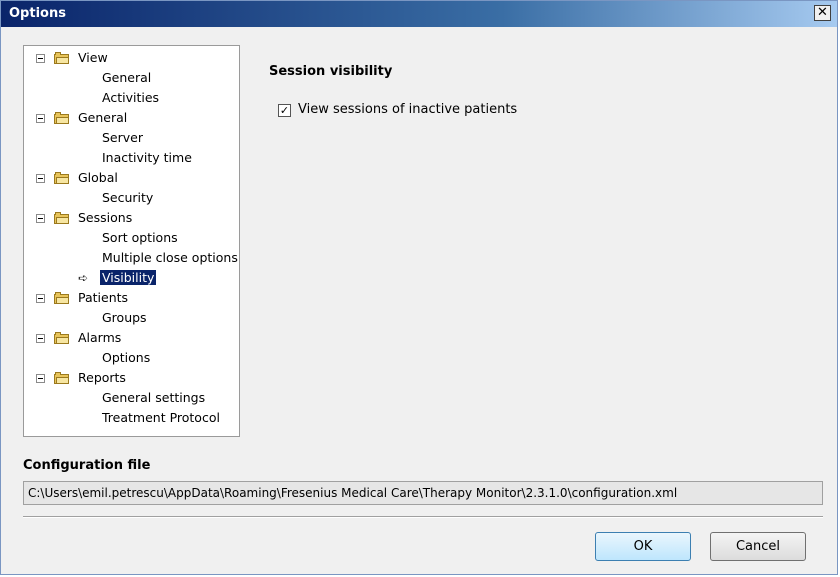 This screenshot has width=840, height=577. I want to click on tree-item-label: Options, so click(126, 357).